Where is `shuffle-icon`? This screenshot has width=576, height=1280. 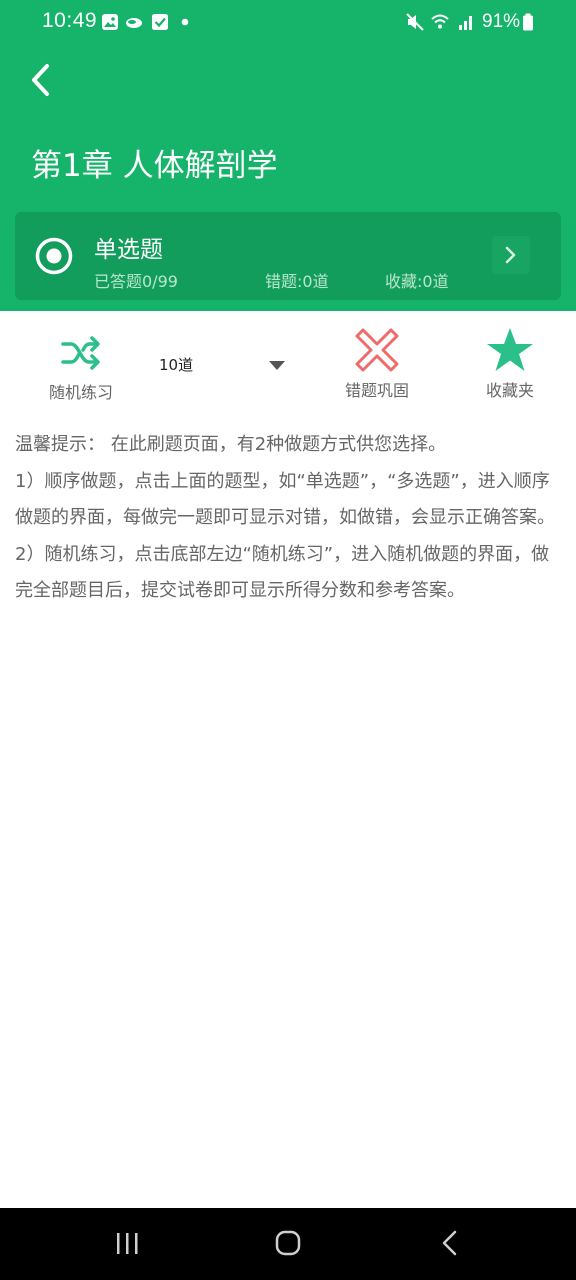
shuffle-icon is located at coordinates (80, 353).